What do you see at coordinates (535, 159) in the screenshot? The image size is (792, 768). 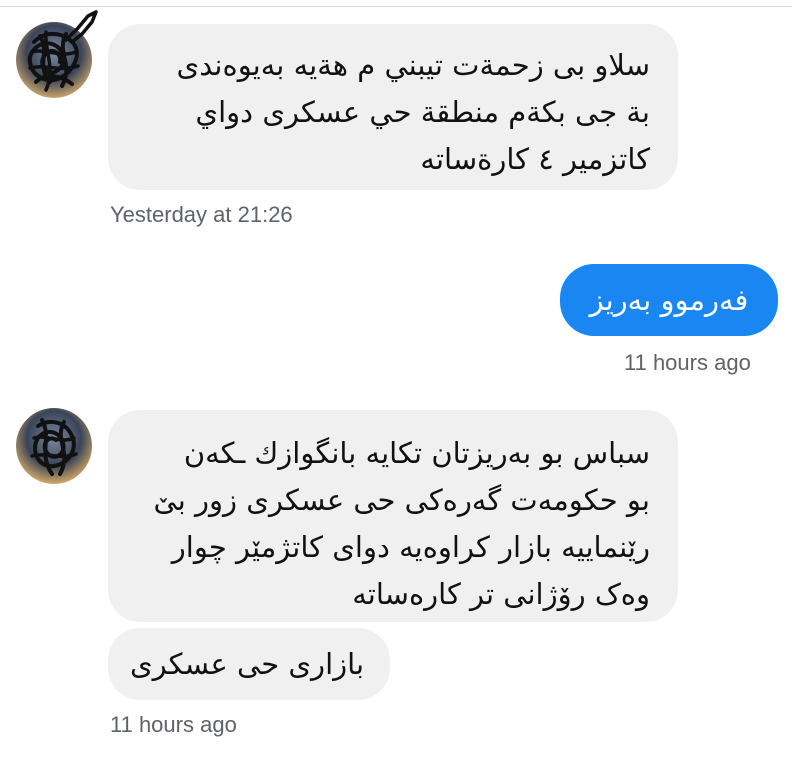 I see `message-line: كاتزمير ٤ كارةساته` at bounding box center [535, 159].